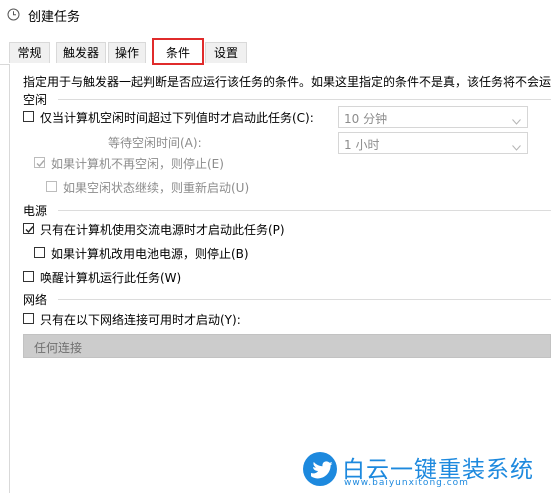  What do you see at coordinates (362, 145) in the screenshot?
I see `wait-idle-value: 1 小时` at bounding box center [362, 145].